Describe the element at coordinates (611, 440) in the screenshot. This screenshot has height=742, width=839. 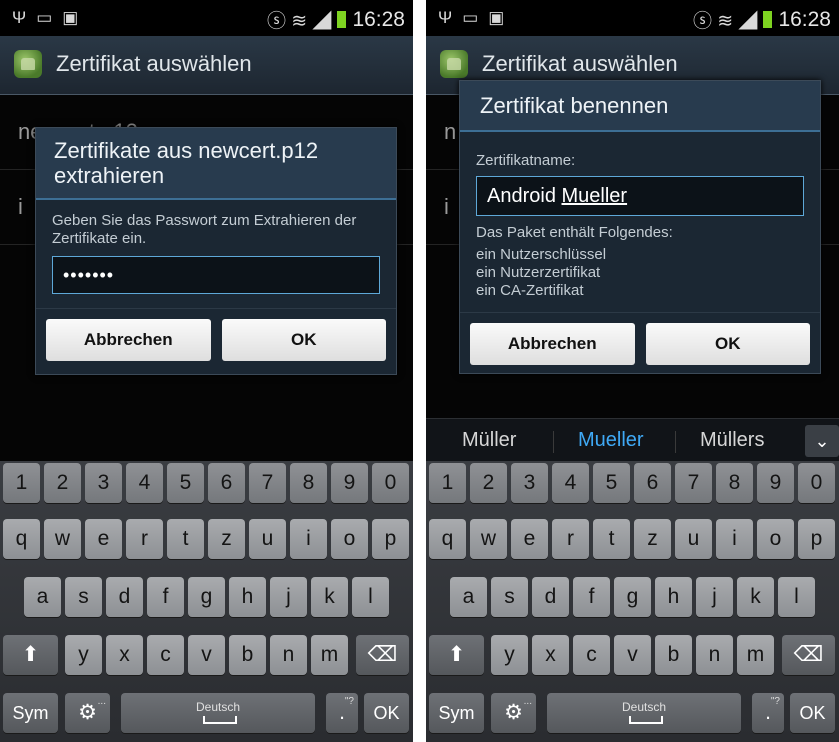
I see `suggestion-item-selected: Mueller` at that location.